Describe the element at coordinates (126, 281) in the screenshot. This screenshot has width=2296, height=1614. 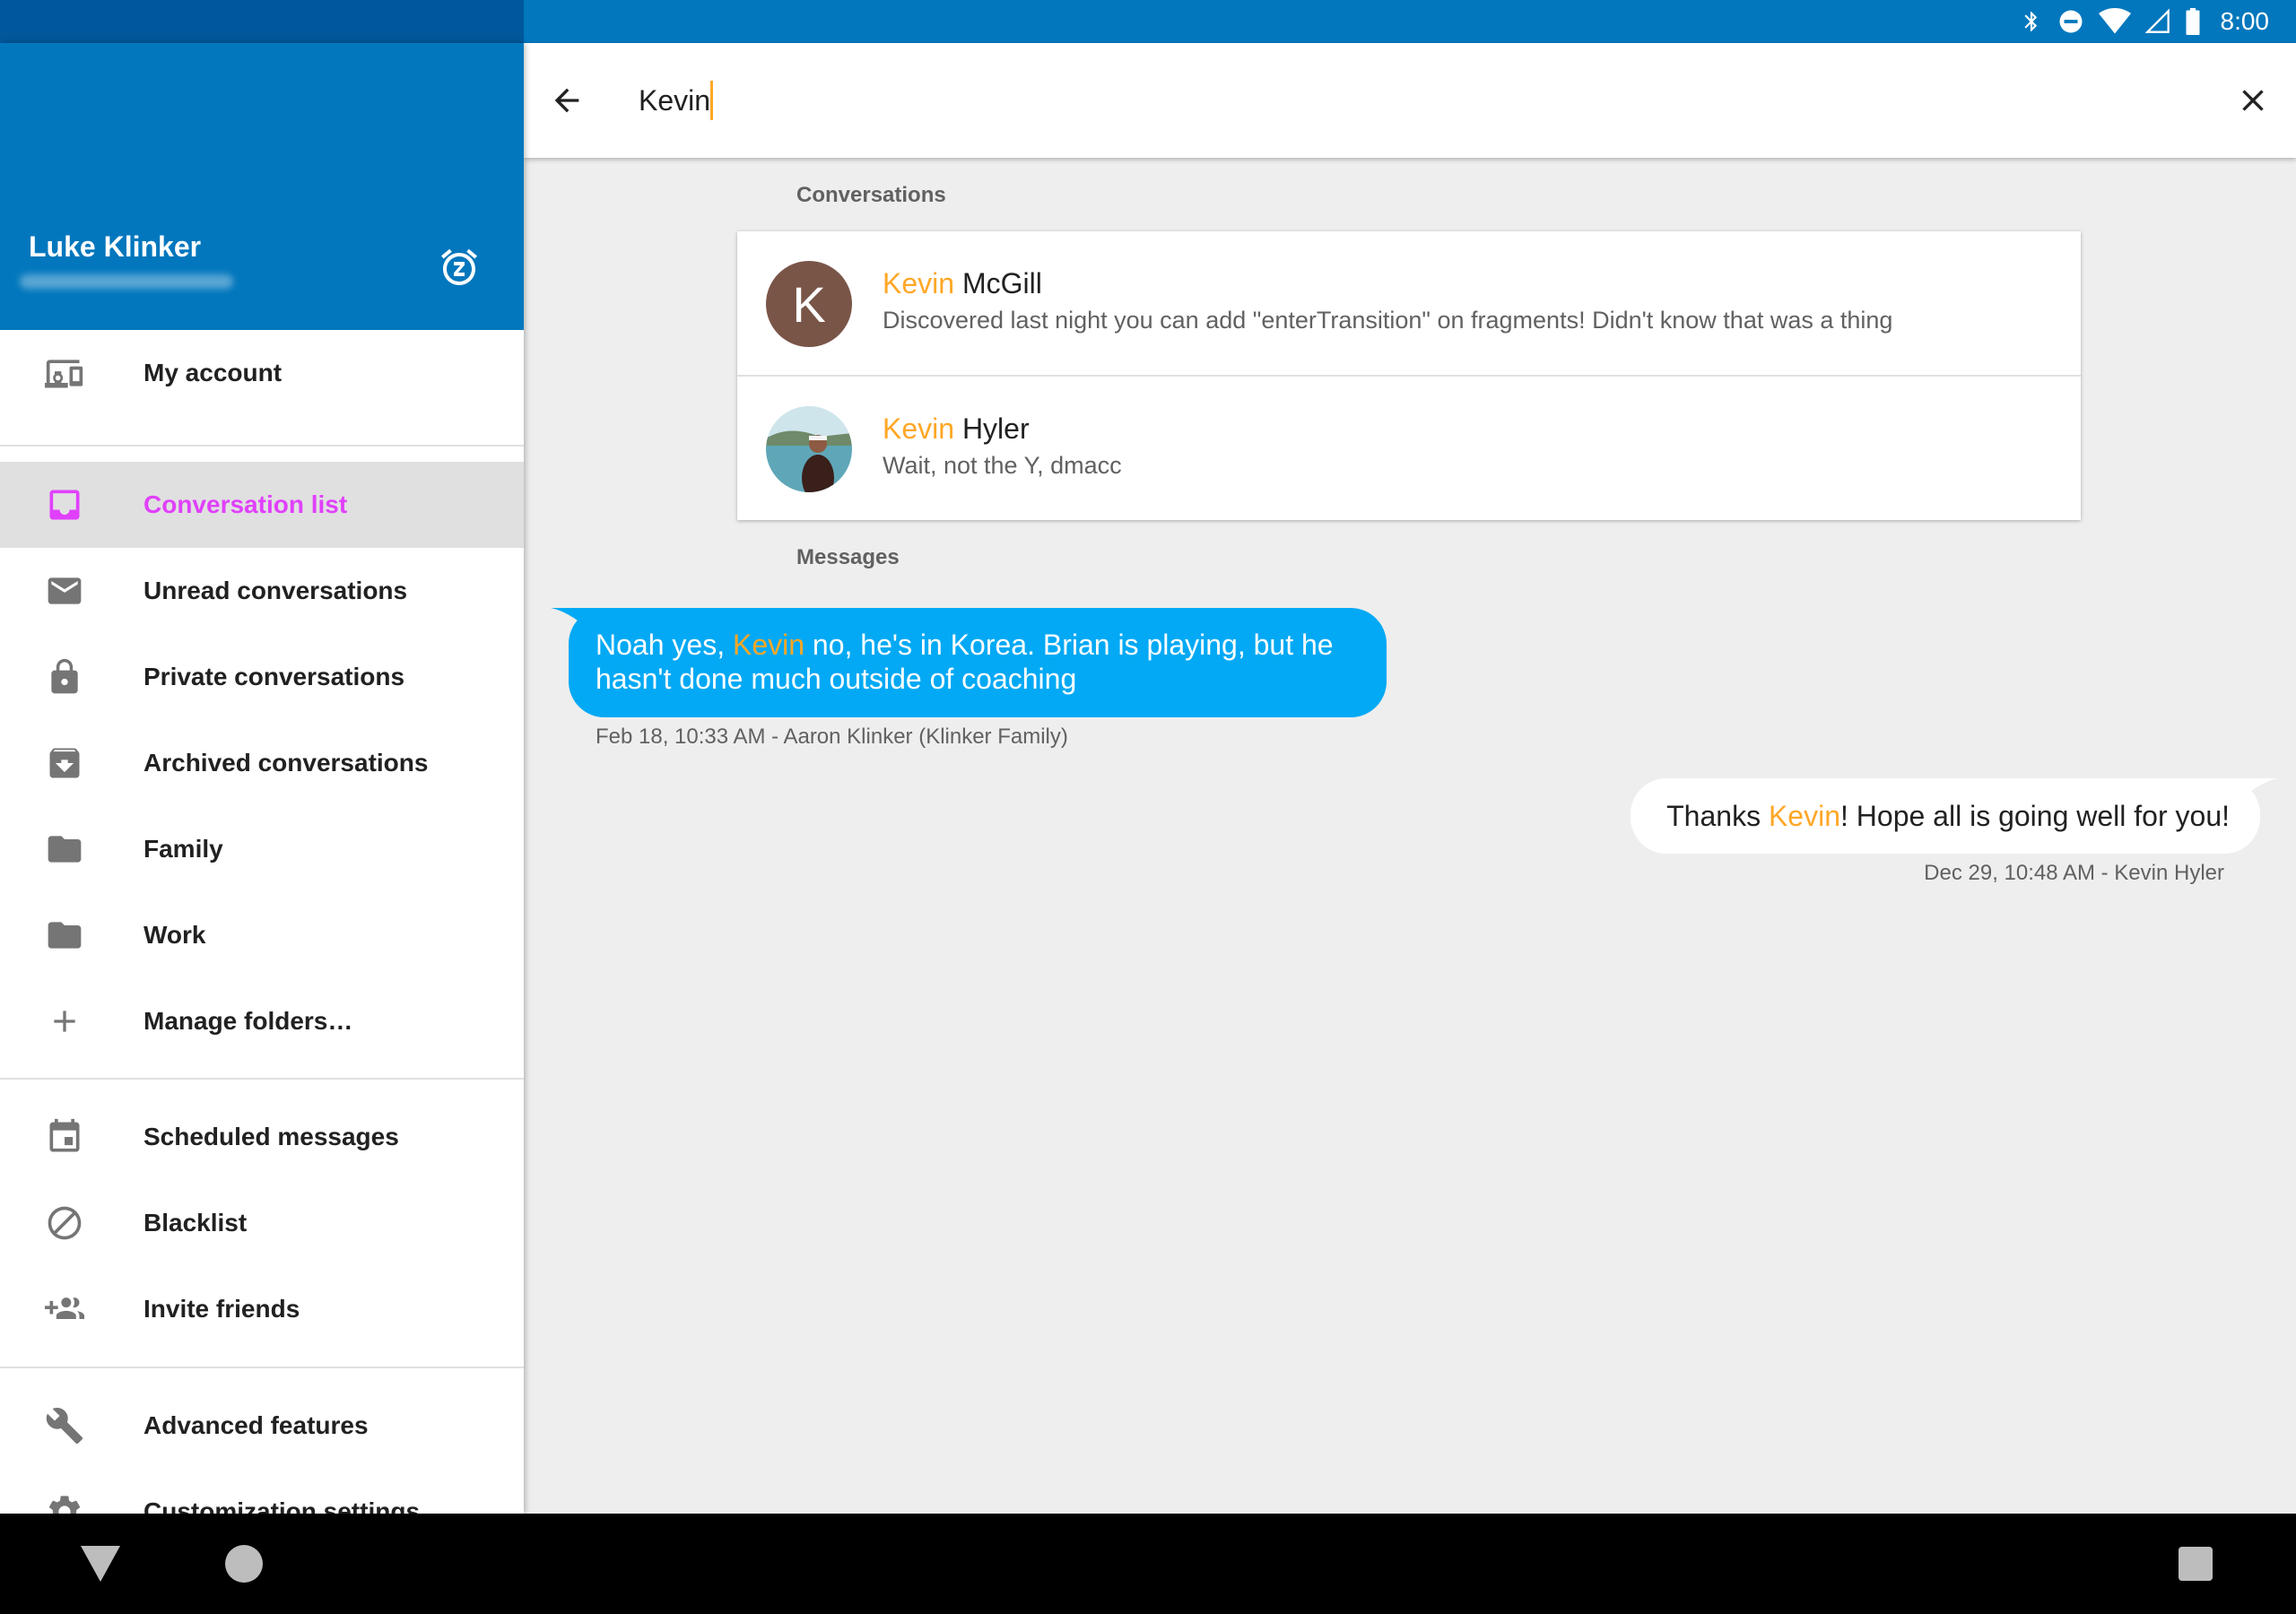
I see `user-email-redacted` at that location.